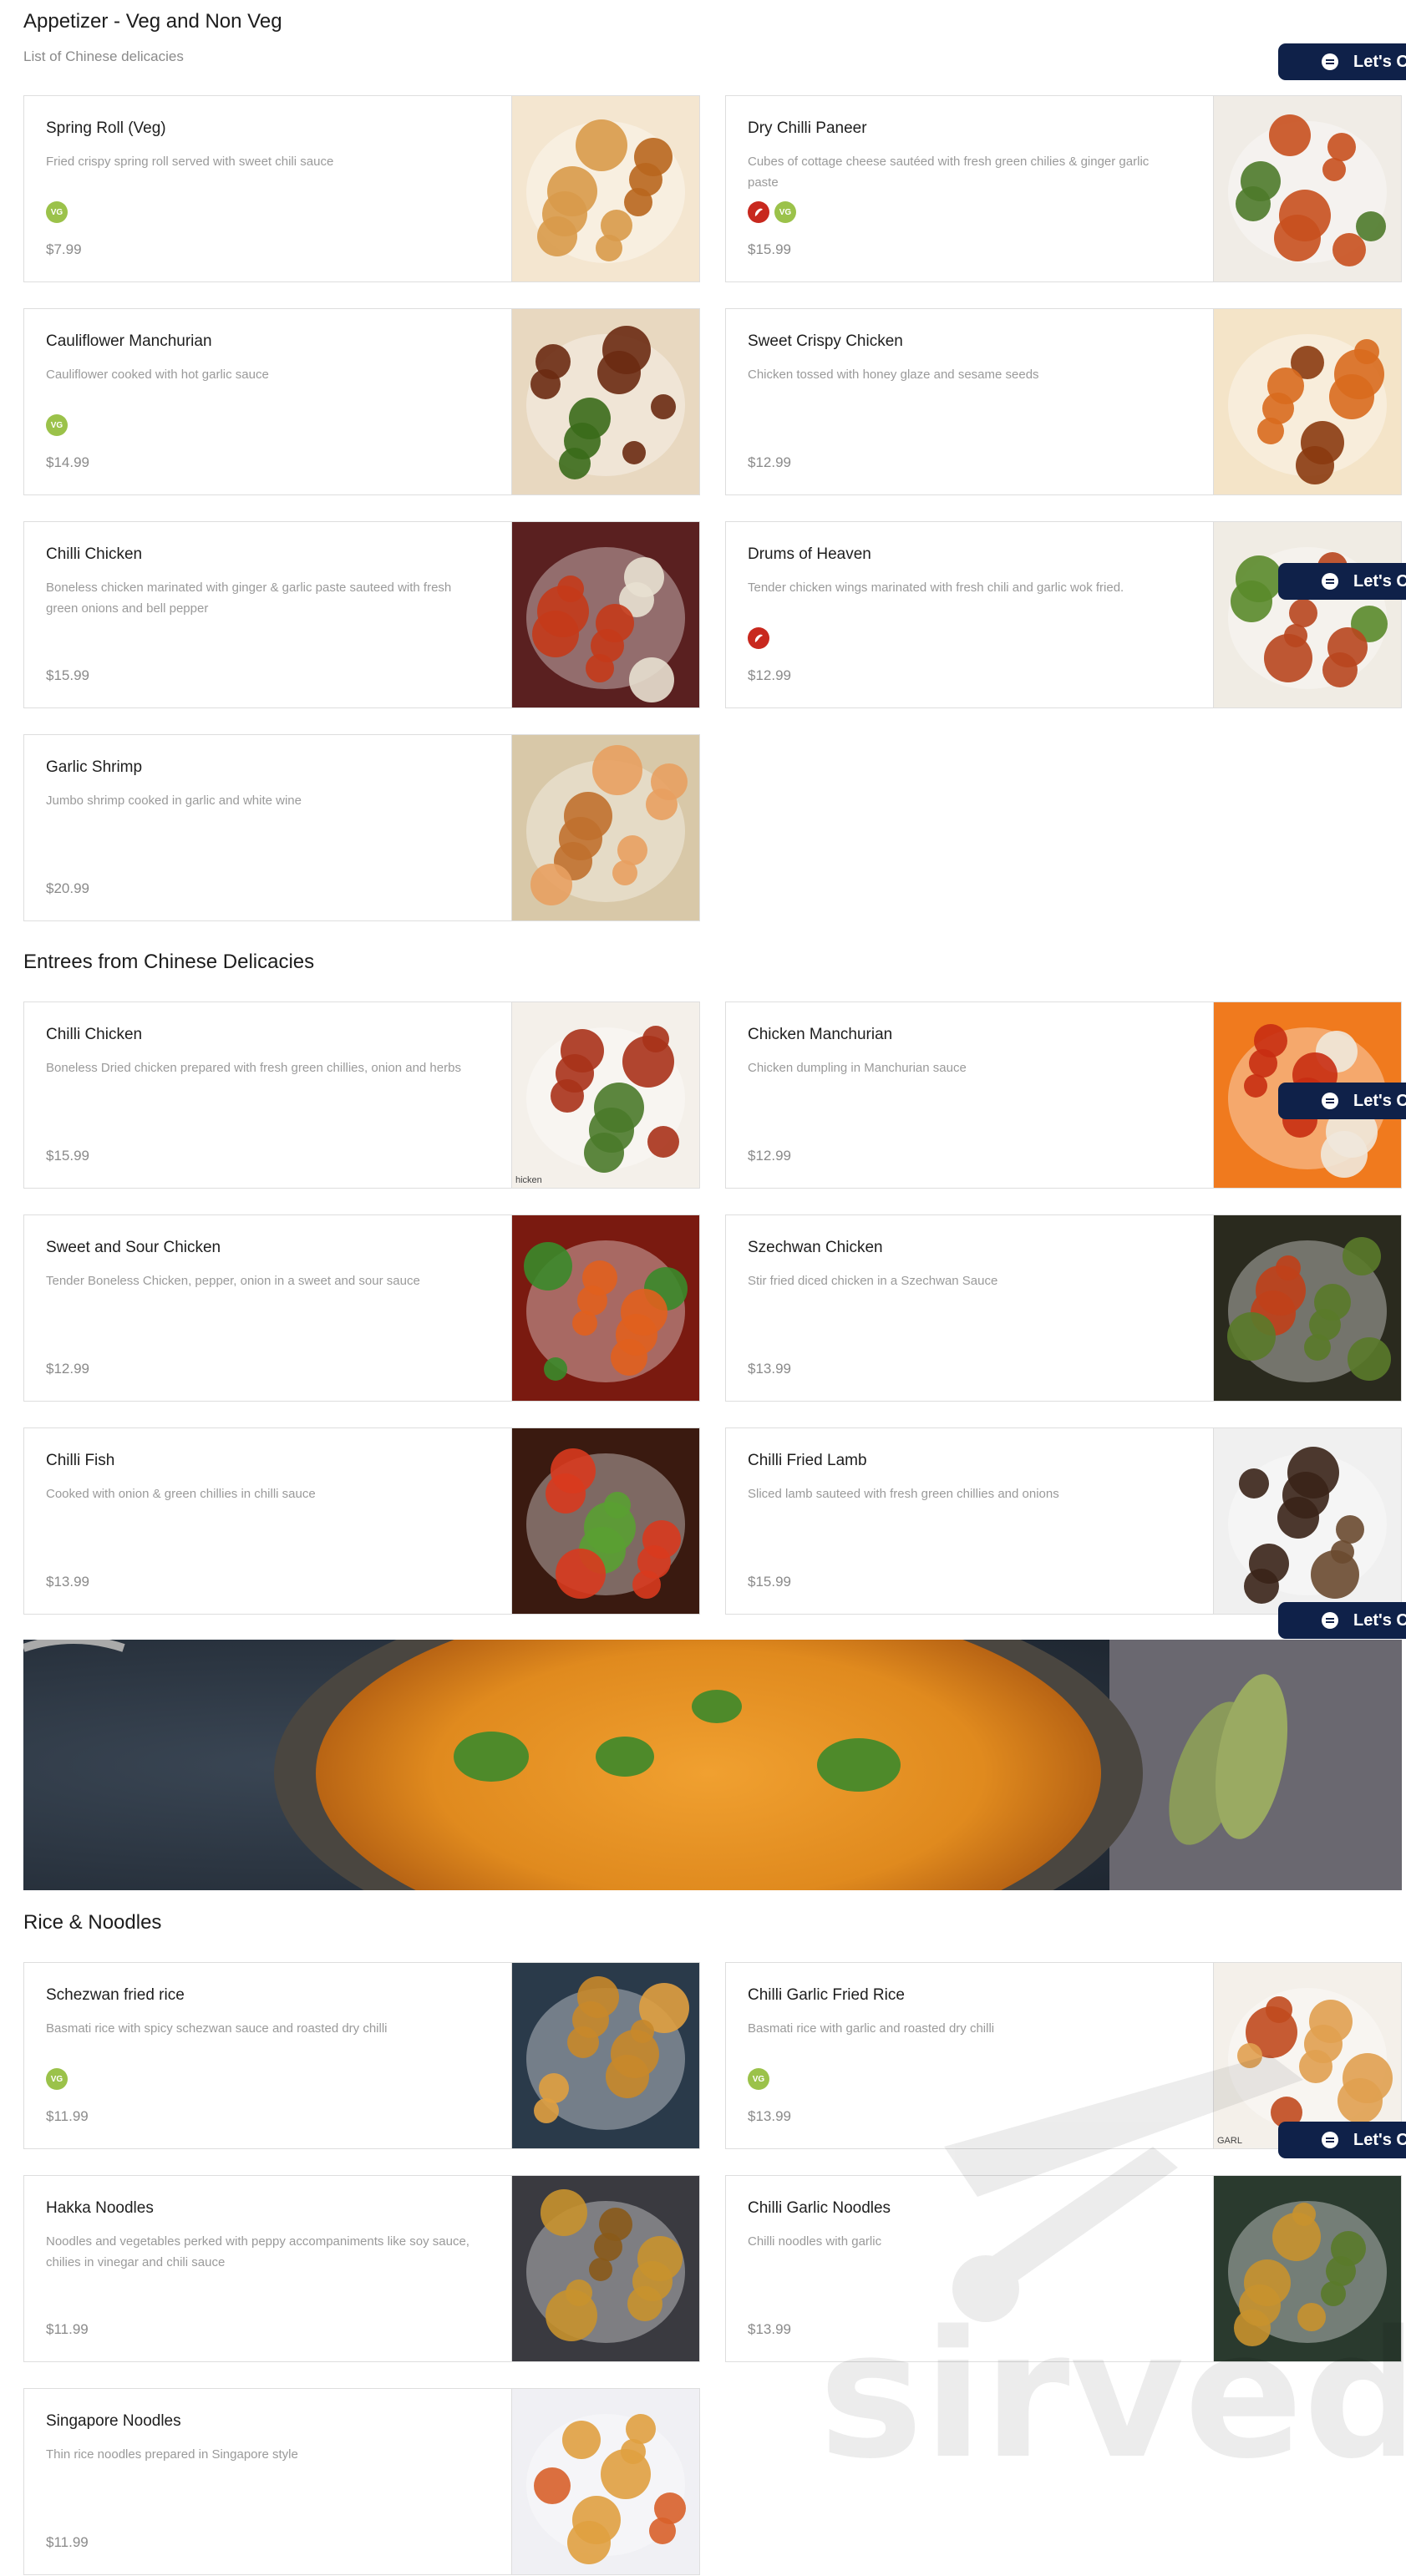  Describe the element at coordinates (1307, 2055) in the screenshot. I see `menu-item-photo: GARL` at that location.